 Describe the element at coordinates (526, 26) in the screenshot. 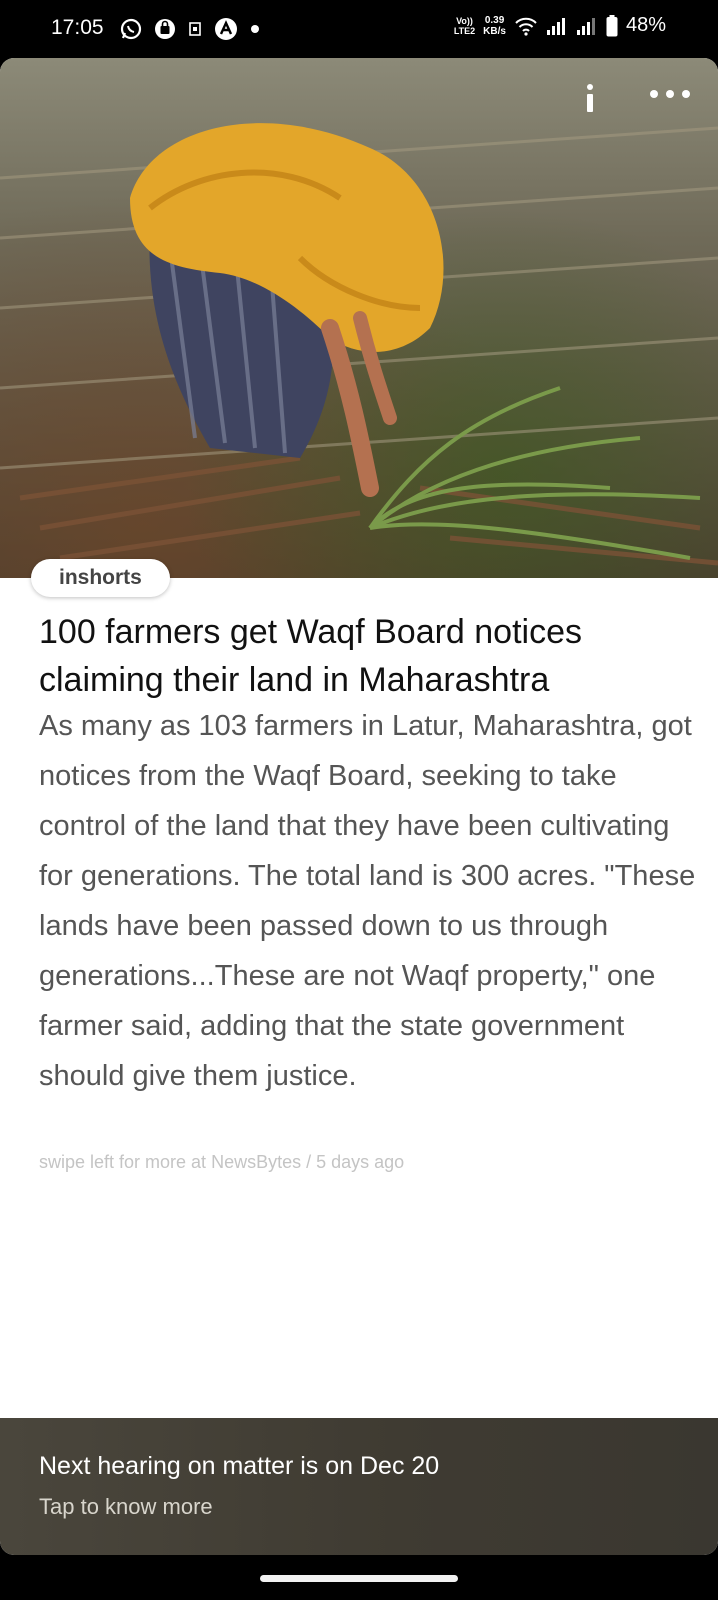

I see `wifi-icon` at that location.